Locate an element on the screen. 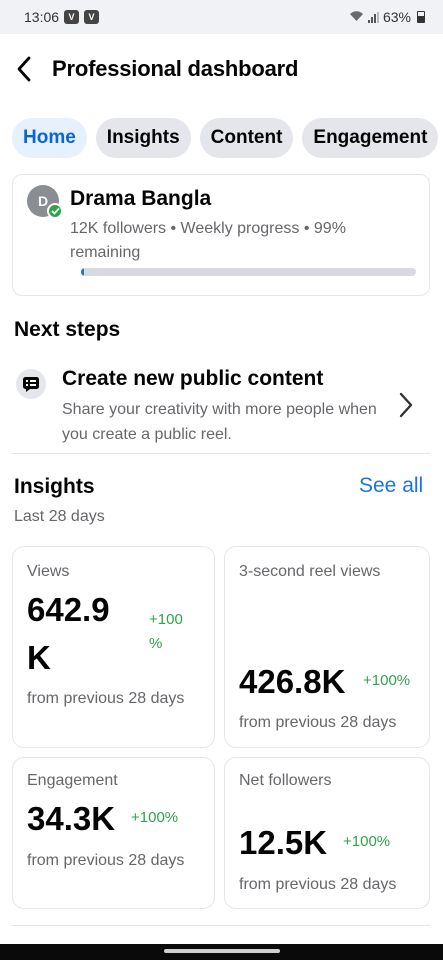  metric-label: Views is located at coordinates (48, 571).